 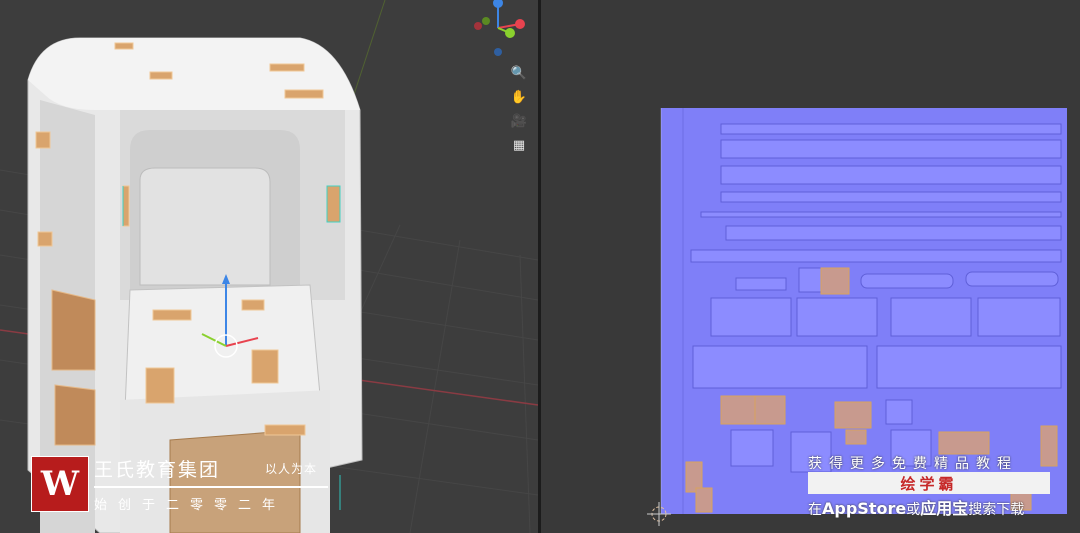 What do you see at coordinates (929, 483) in the screenshot?
I see `advert-brand: 绘学霸` at bounding box center [929, 483].